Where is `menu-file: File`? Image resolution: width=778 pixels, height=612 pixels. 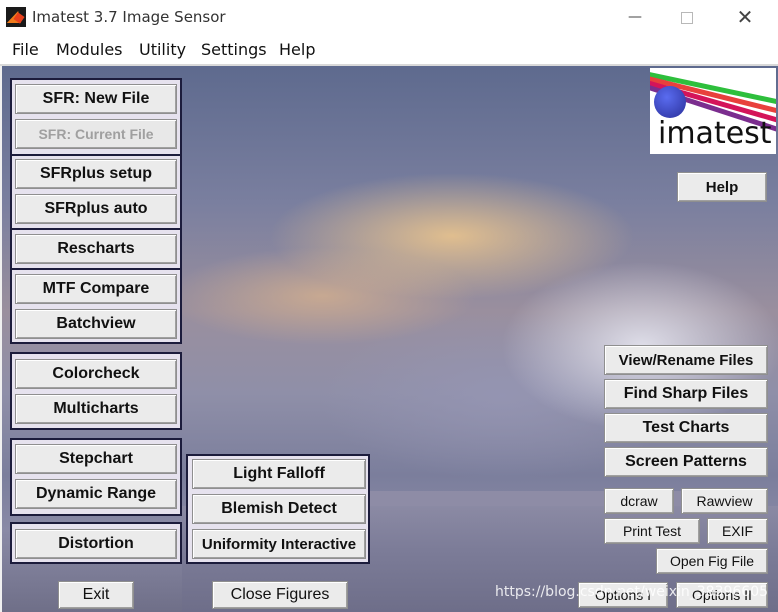 menu-file: File is located at coordinates (25, 49).